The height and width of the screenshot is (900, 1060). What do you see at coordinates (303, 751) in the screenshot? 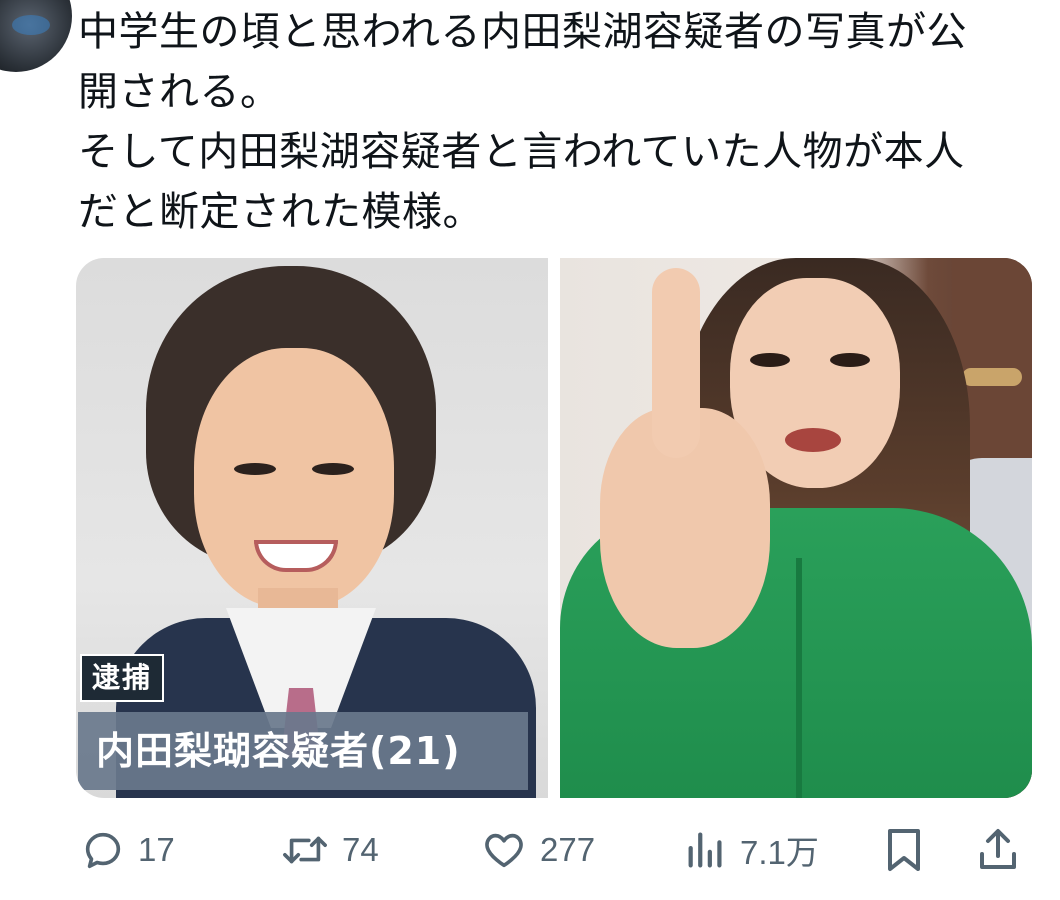
I see `caption-name: 内田梨瑚容疑者(21)` at bounding box center [303, 751].